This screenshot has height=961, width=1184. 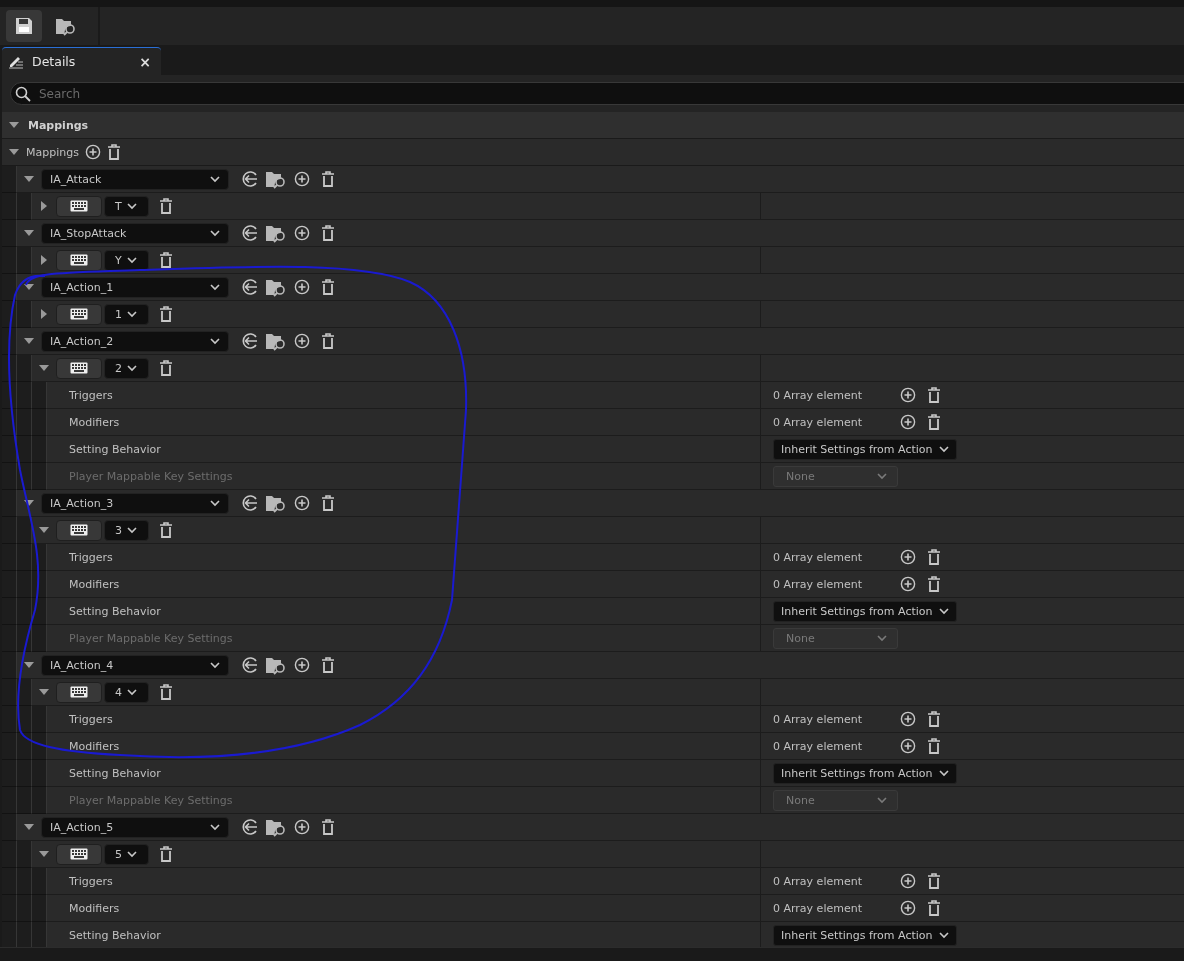 What do you see at coordinates (147, 61) in the screenshot?
I see `close-button: ×` at bounding box center [147, 61].